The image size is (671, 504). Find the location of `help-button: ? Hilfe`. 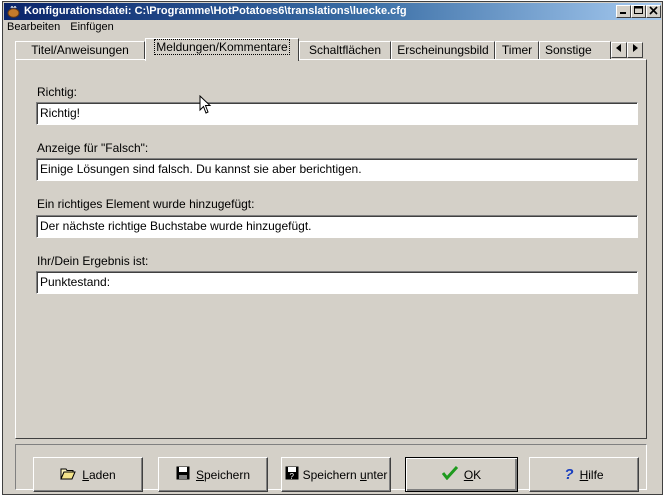

help-button: ? Hilfe is located at coordinates (584, 474).